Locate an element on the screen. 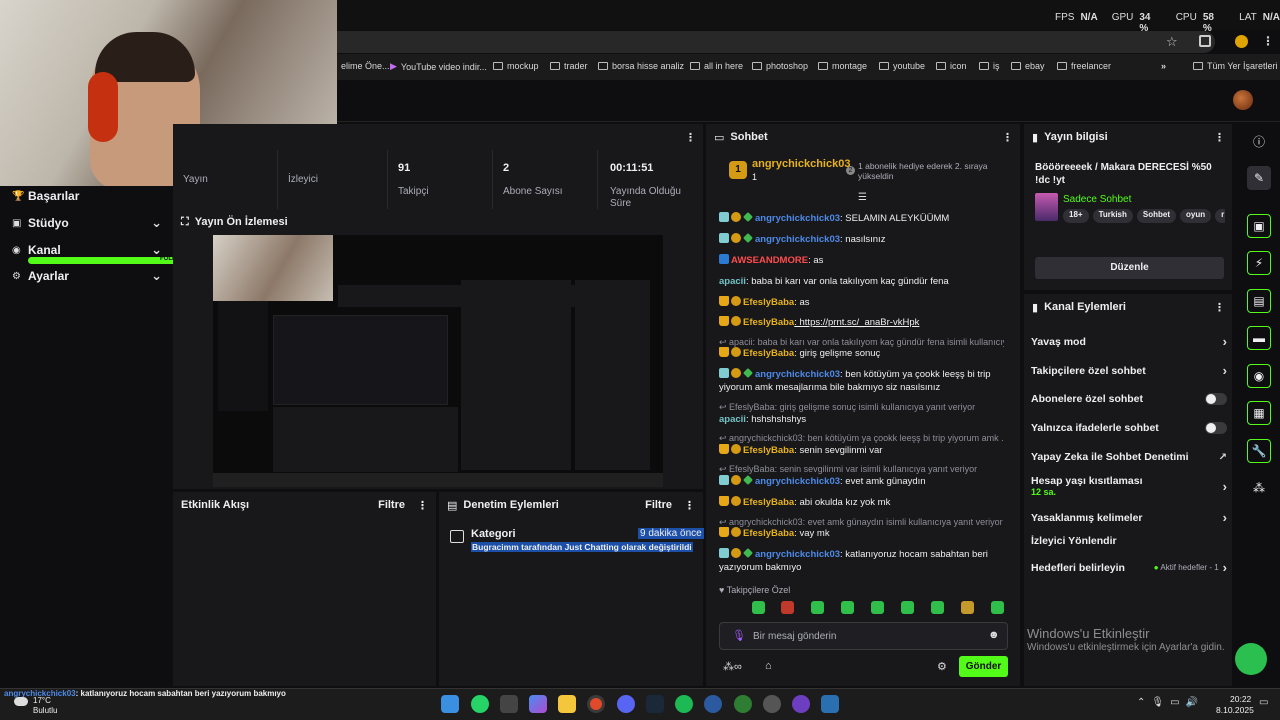 This screenshot has height=720, width=1280. sidebar-item-achievements: 🏆 Başarılar is located at coordinates (87, 196).